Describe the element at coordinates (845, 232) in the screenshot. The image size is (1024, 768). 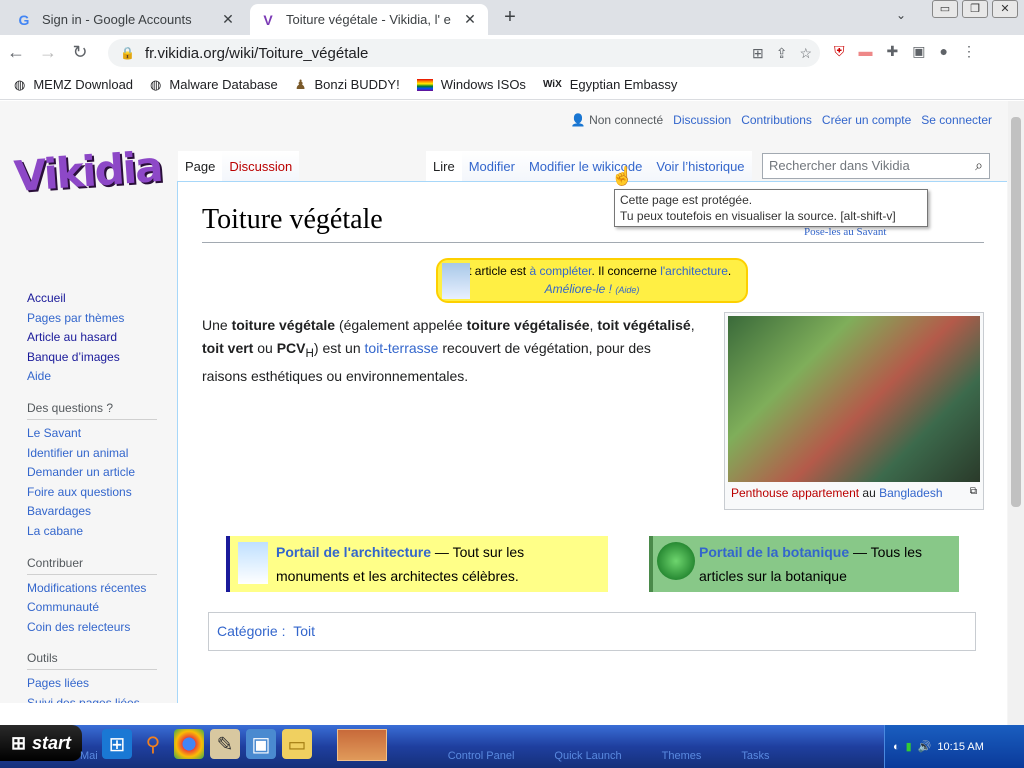
I see `savant-link: Pose-les au Savant` at that location.